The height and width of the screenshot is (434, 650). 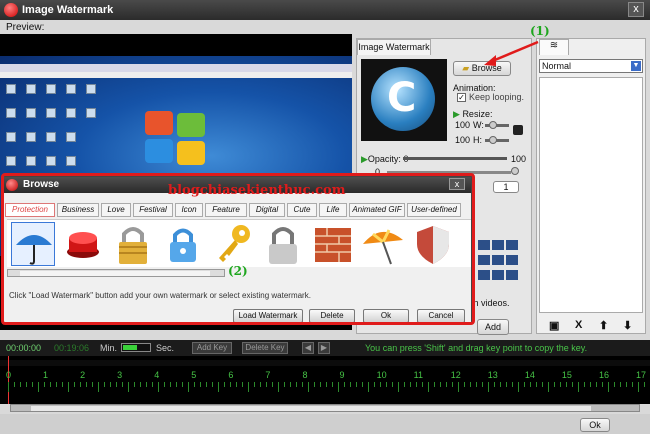 I want to click on opacity-slider-knob, so click(x=515, y=171).